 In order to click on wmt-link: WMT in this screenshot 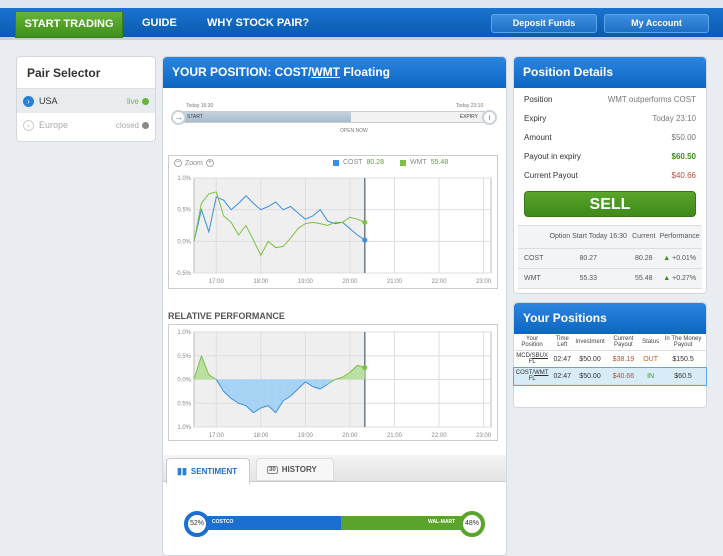, I will do `click(325, 72)`.